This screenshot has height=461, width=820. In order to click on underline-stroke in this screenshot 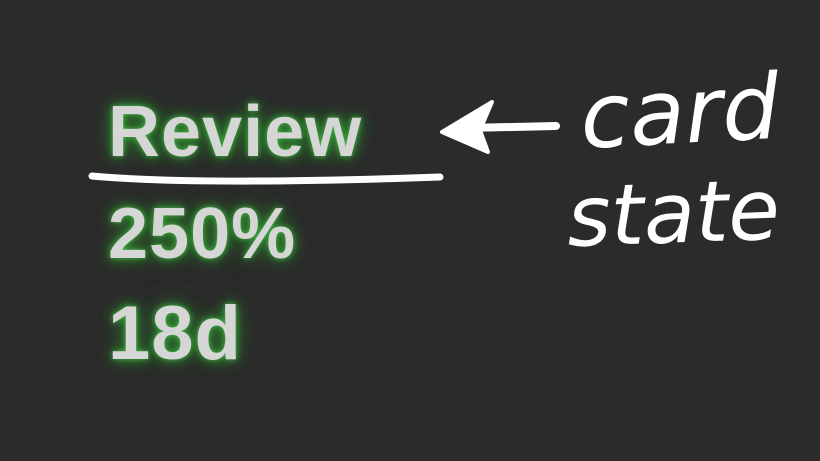, I will do `click(266, 178)`.